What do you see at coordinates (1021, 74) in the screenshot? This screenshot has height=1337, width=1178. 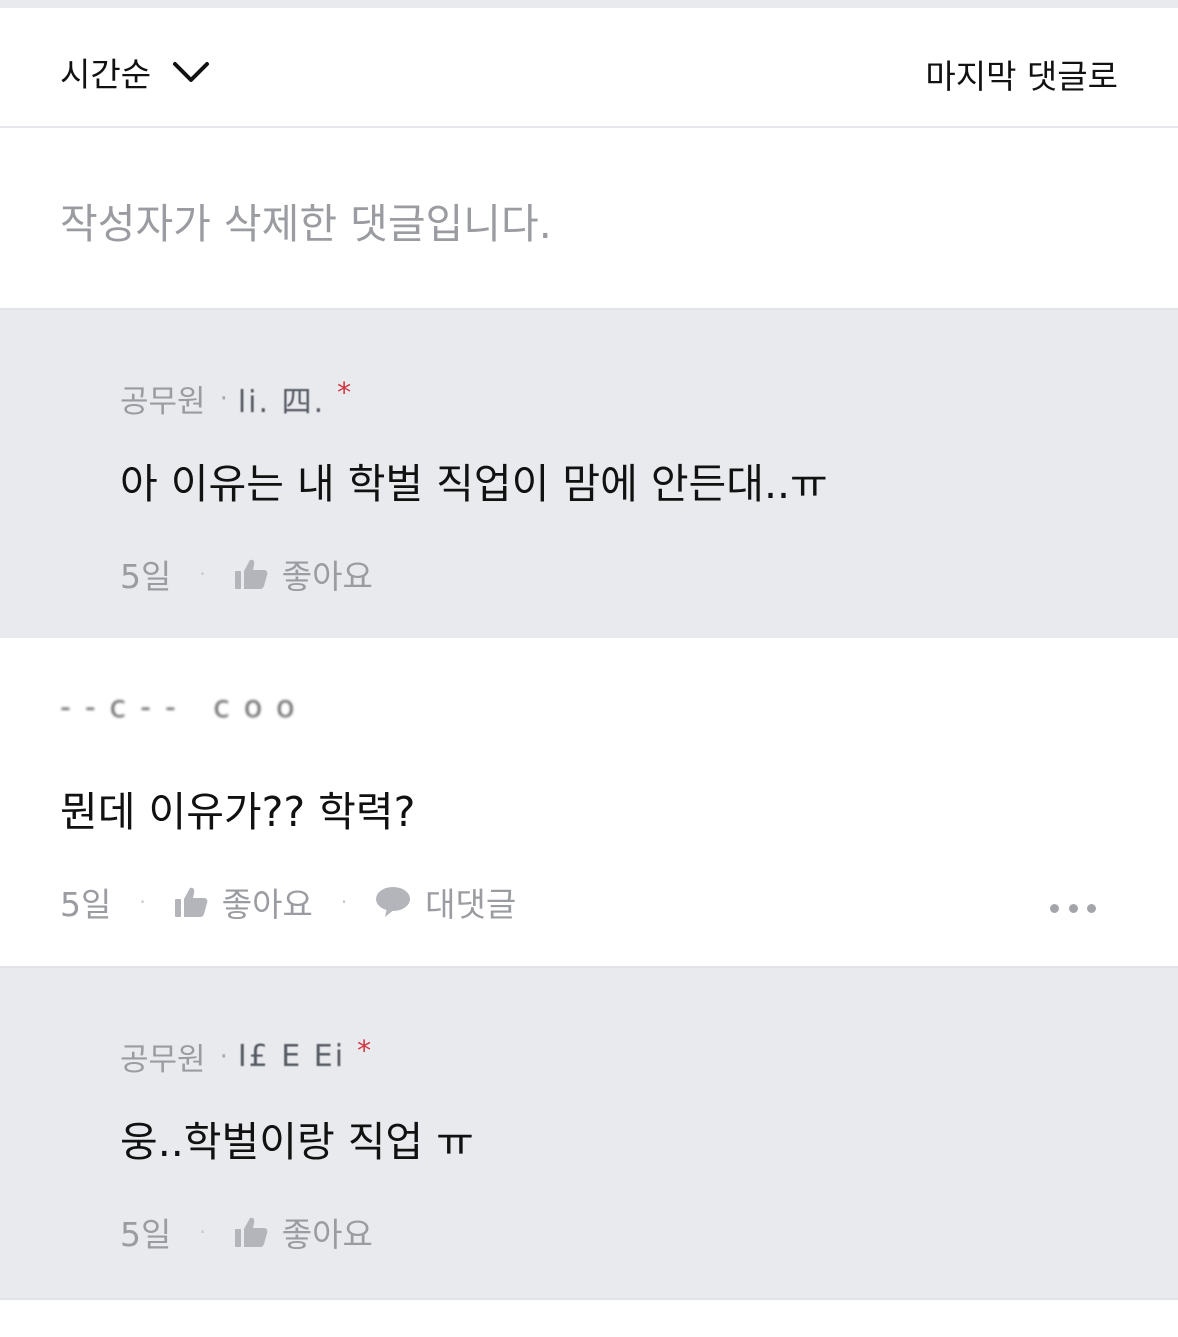 I see `jump-to-last-comment-button: 마지막 댓글로` at bounding box center [1021, 74].